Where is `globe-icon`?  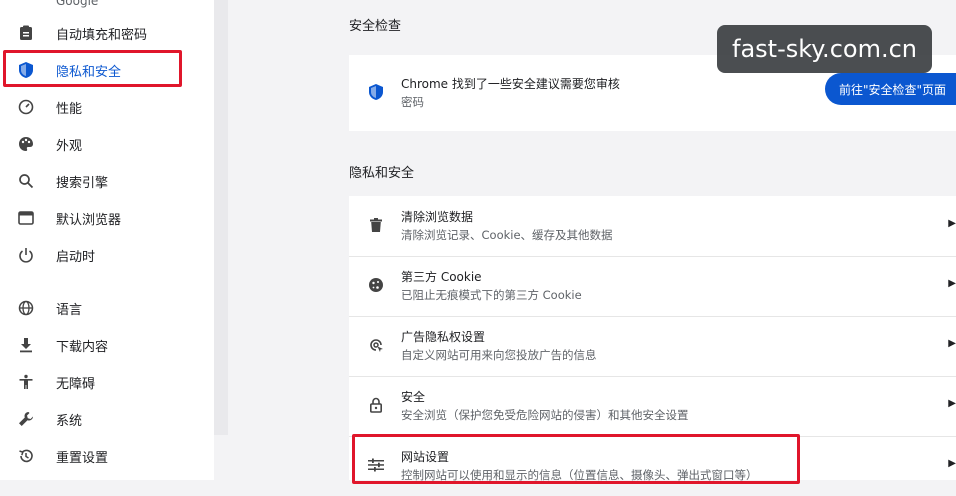 globe-icon is located at coordinates (26, 308).